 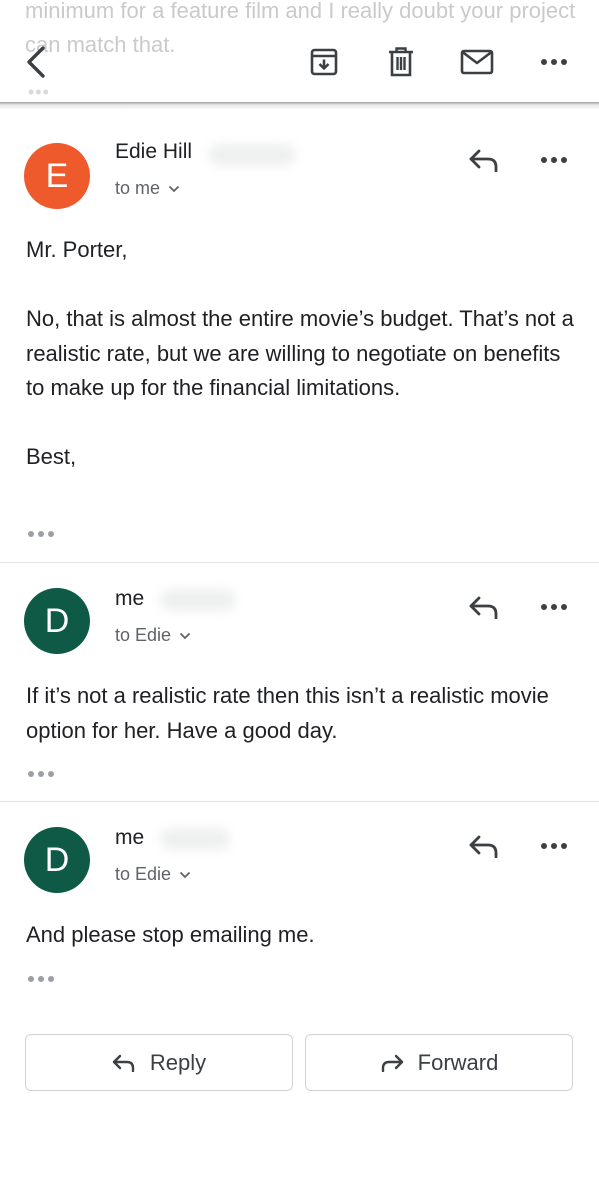 I want to click on archive-icon, so click(x=324, y=62).